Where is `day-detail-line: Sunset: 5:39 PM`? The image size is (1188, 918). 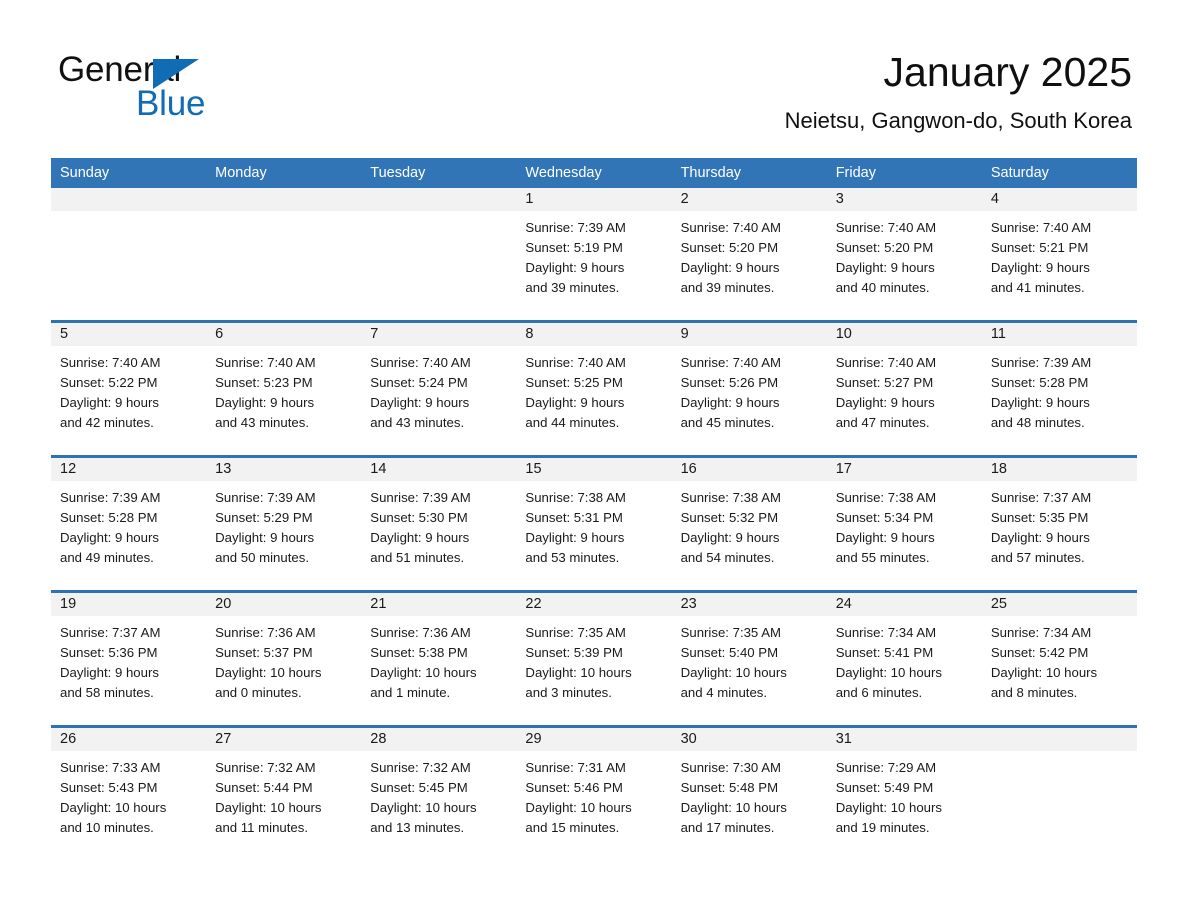 day-detail-line: Sunset: 5:39 PM is located at coordinates (574, 652).